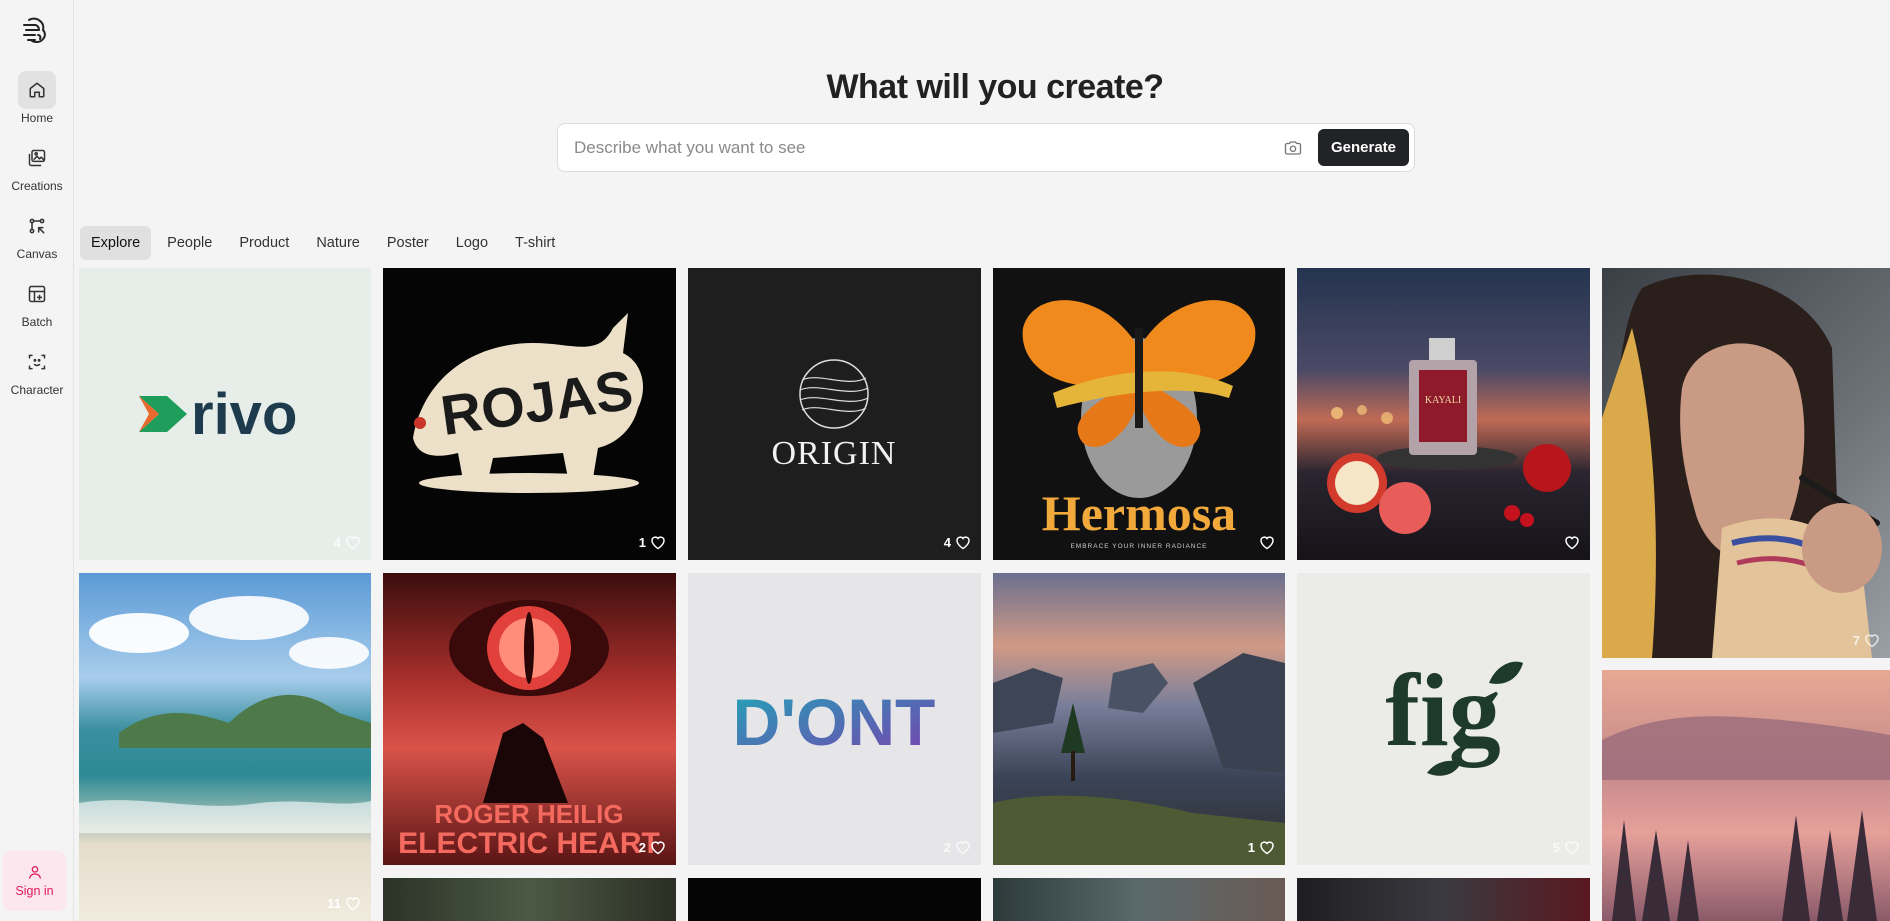 This screenshot has width=1890, height=921. I want to click on nav-batch: Batch, so click(37, 302).